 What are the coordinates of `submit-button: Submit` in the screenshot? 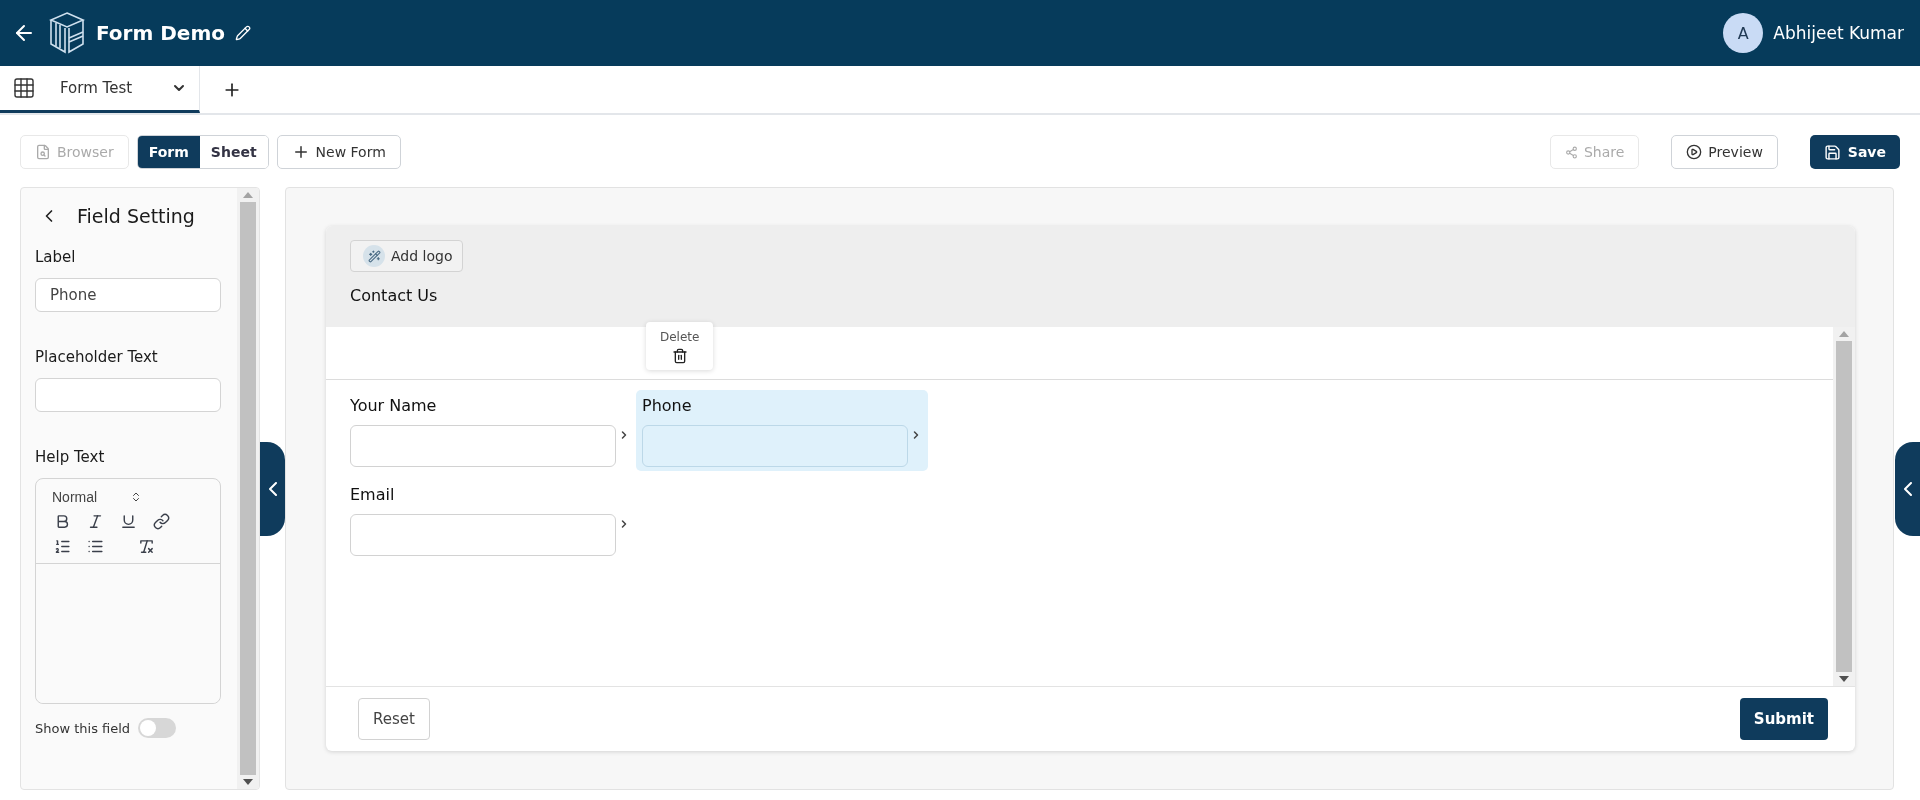 It's located at (1783, 719).